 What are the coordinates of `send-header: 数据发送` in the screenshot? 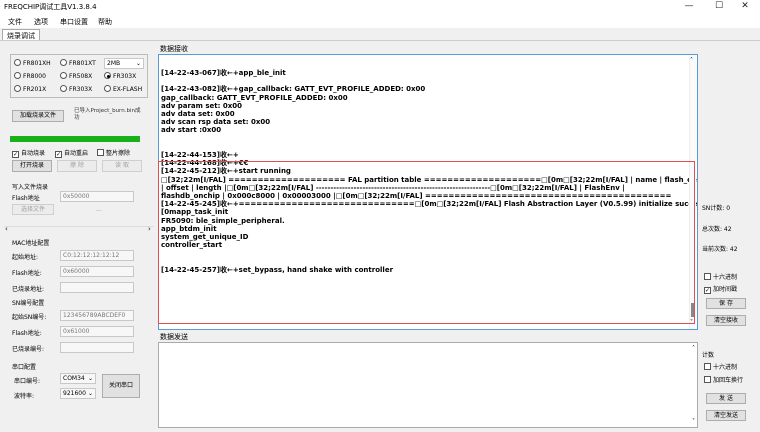 It's located at (174, 337).